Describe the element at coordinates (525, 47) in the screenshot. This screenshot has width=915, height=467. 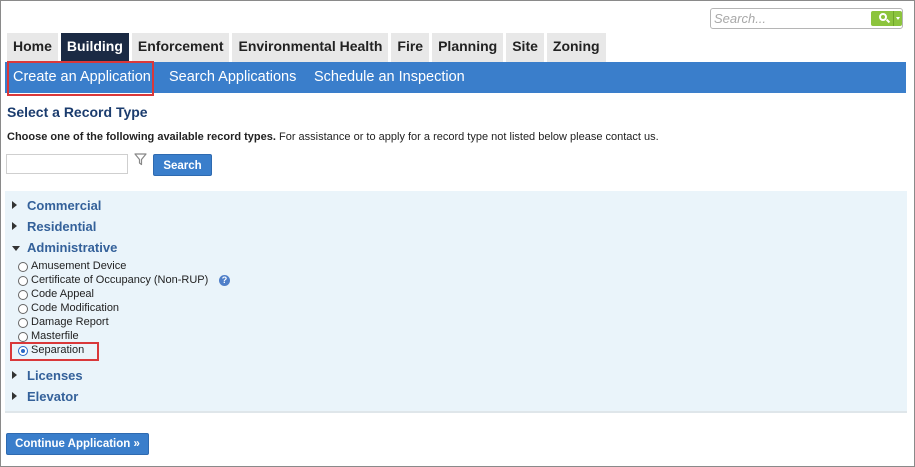
I see `tab-site: Site` at that location.